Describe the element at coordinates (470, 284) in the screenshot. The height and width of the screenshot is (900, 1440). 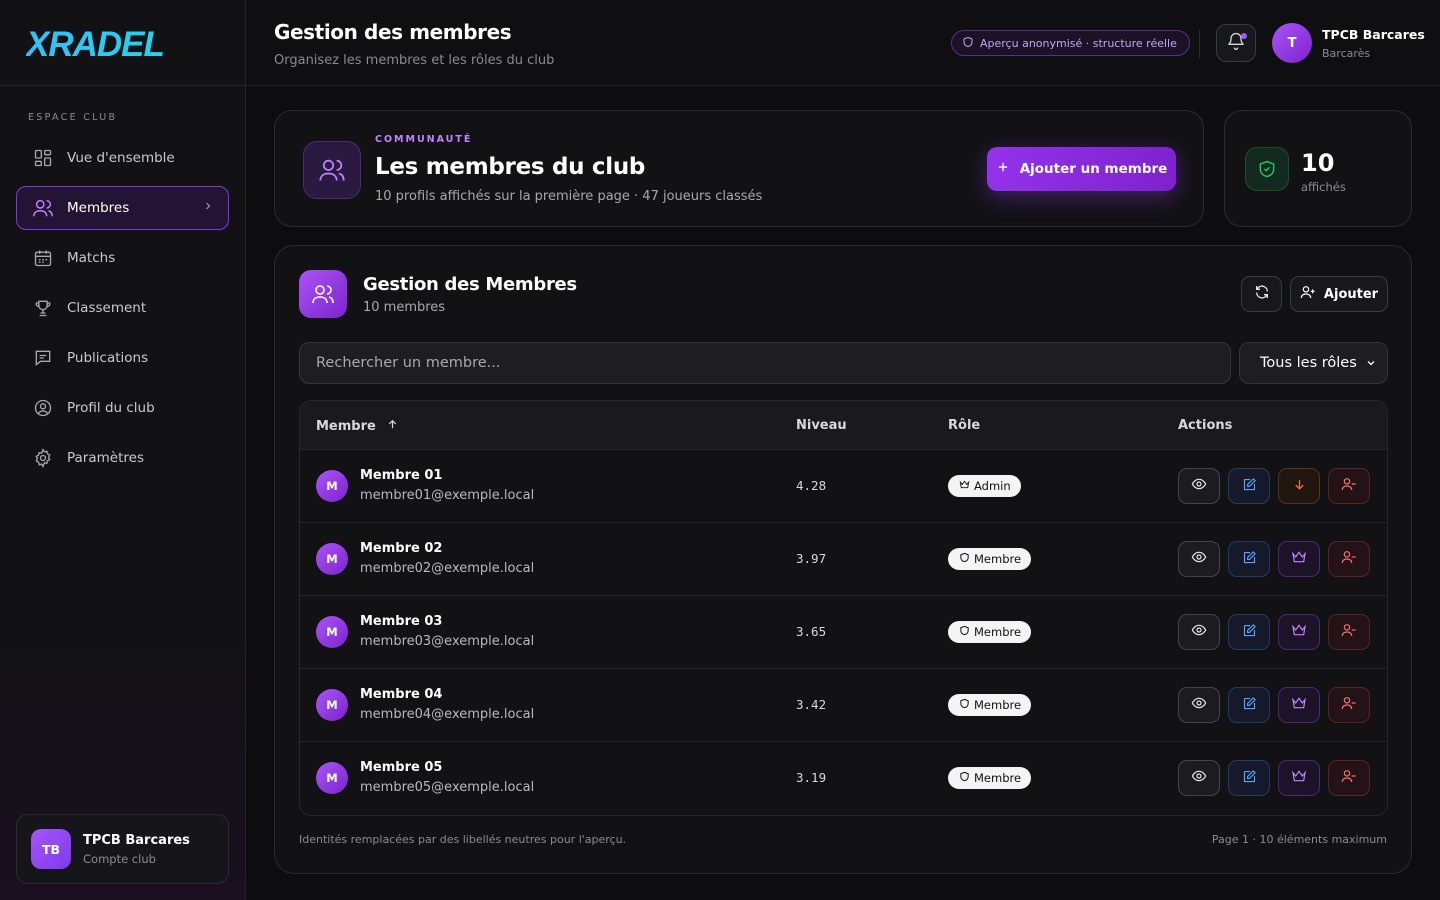
I see `members-panel-title: Gestion des Membres` at that location.